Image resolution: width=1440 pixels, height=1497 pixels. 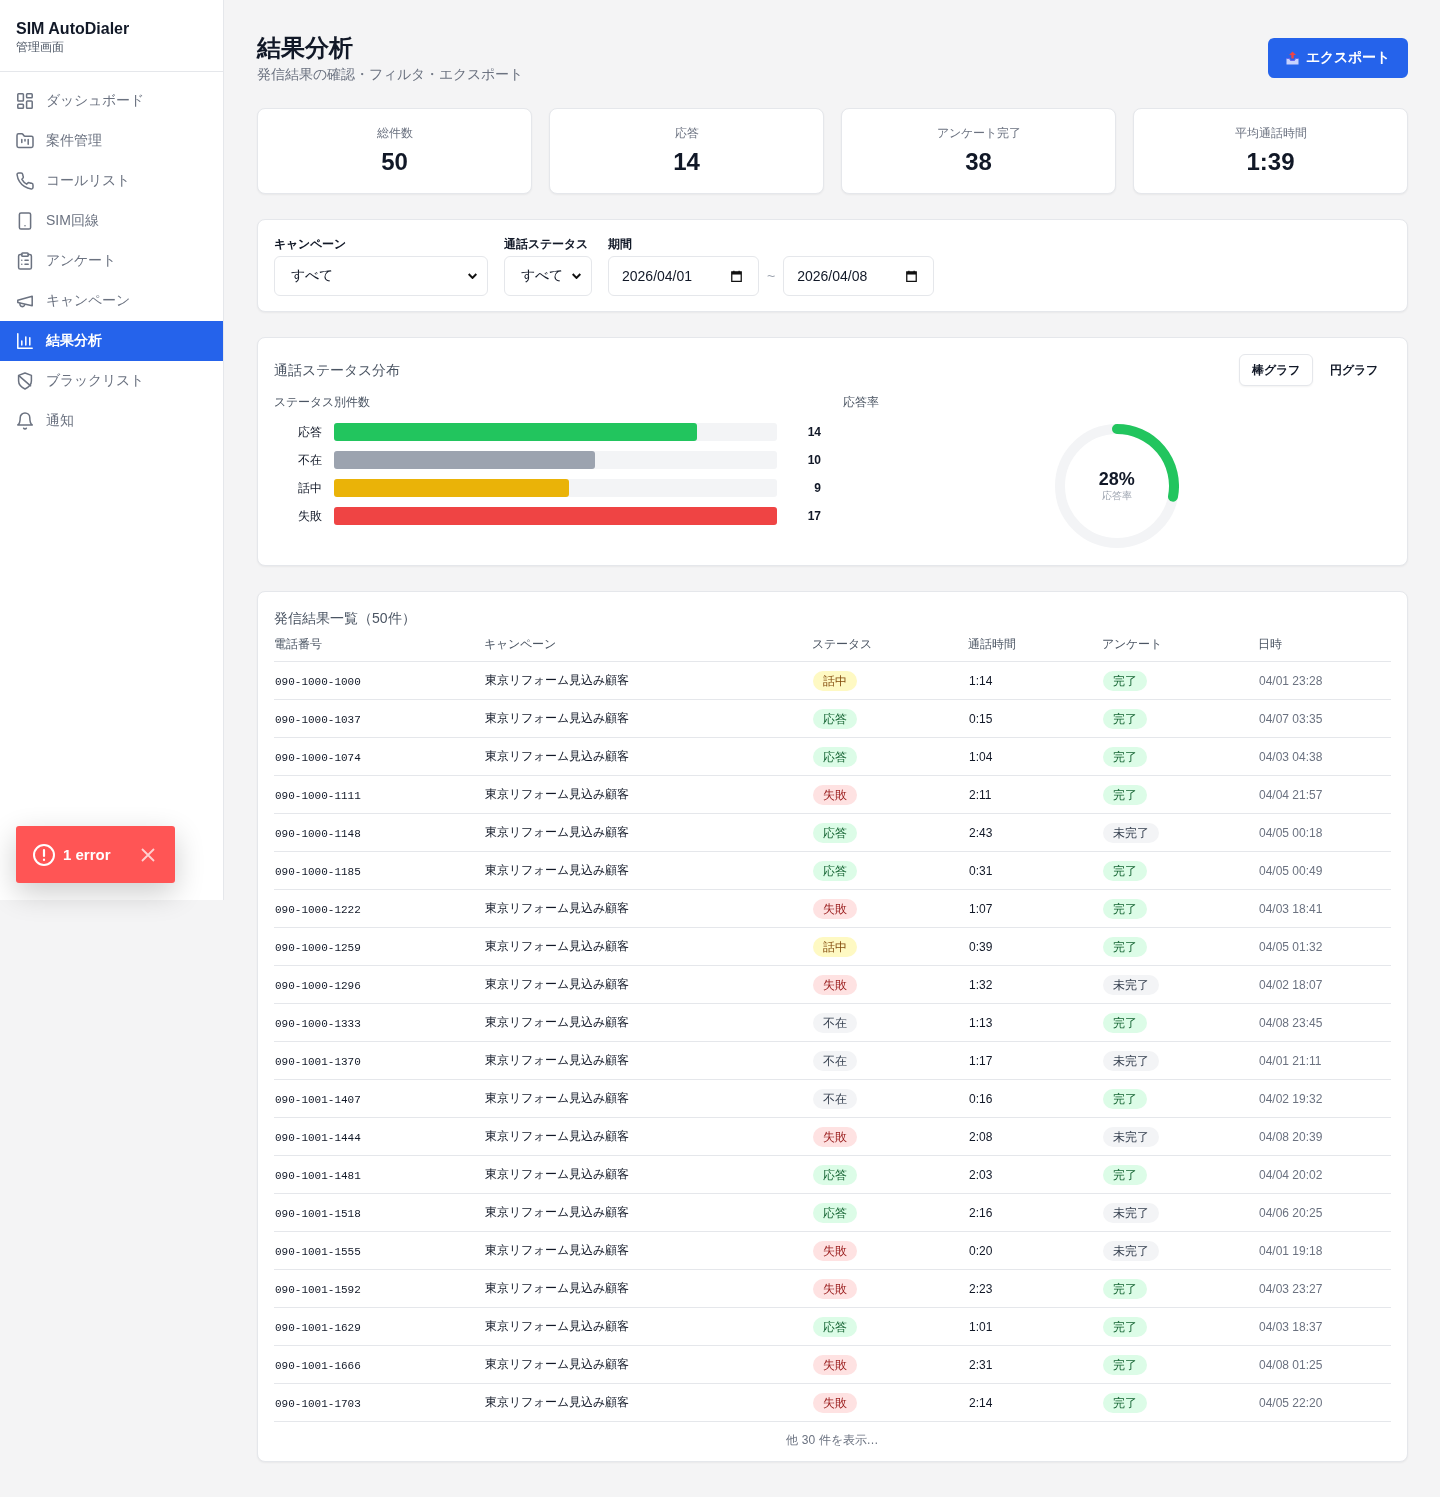 I want to click on datetime-cell: 04/05 00:18, so click(x=1291, y=832).